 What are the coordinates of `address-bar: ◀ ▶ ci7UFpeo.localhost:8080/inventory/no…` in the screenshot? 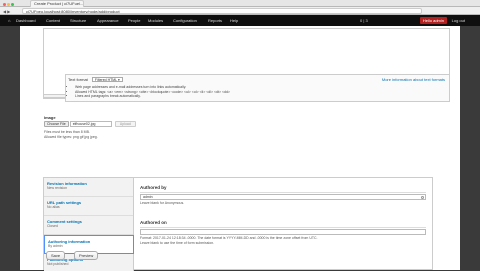 It's located at (240, 11).